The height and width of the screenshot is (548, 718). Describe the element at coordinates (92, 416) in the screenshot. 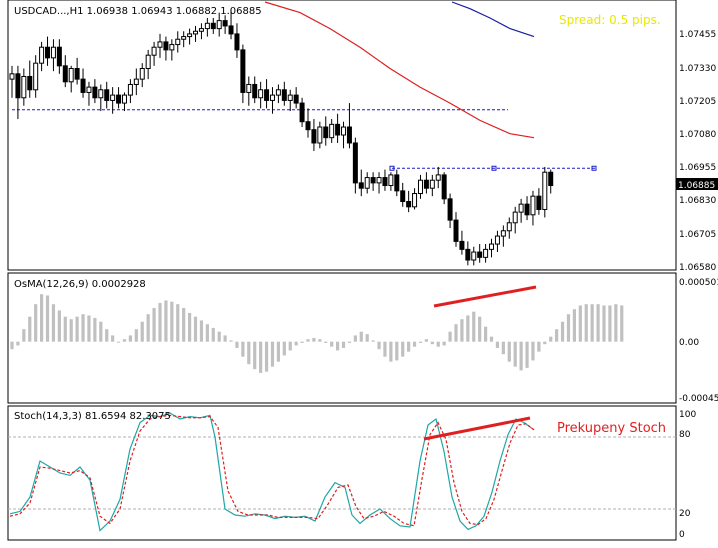

I see `stoch-label: Stoch(14,3,3) 81.6594 82.3075` at that location.